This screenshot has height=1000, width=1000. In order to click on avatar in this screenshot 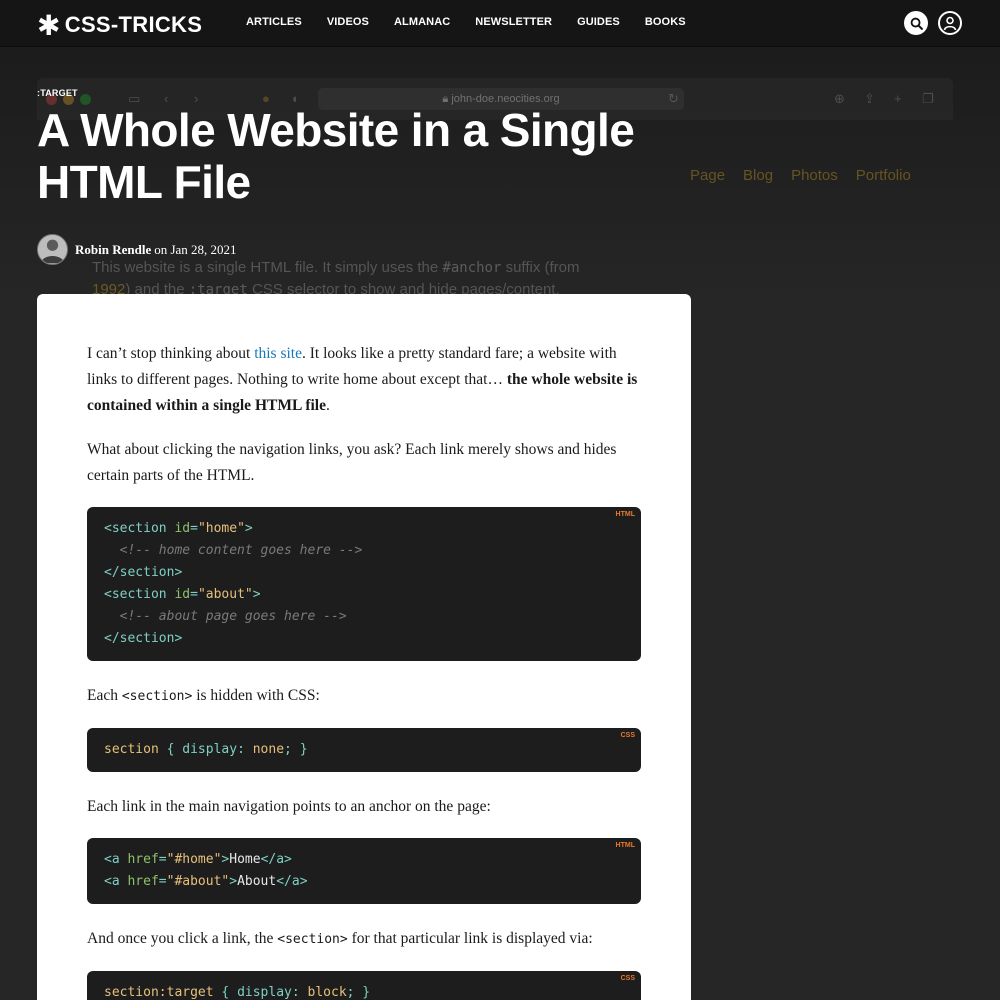, I will do `click(52, 249)`.